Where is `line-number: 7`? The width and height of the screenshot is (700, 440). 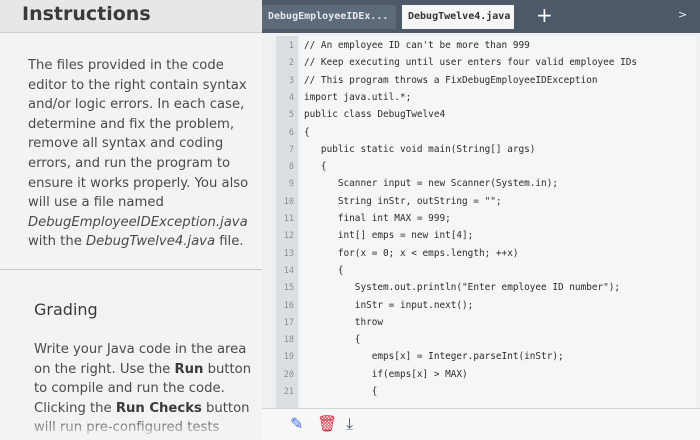 line-number: 7 is located at coordinates (291, 149).